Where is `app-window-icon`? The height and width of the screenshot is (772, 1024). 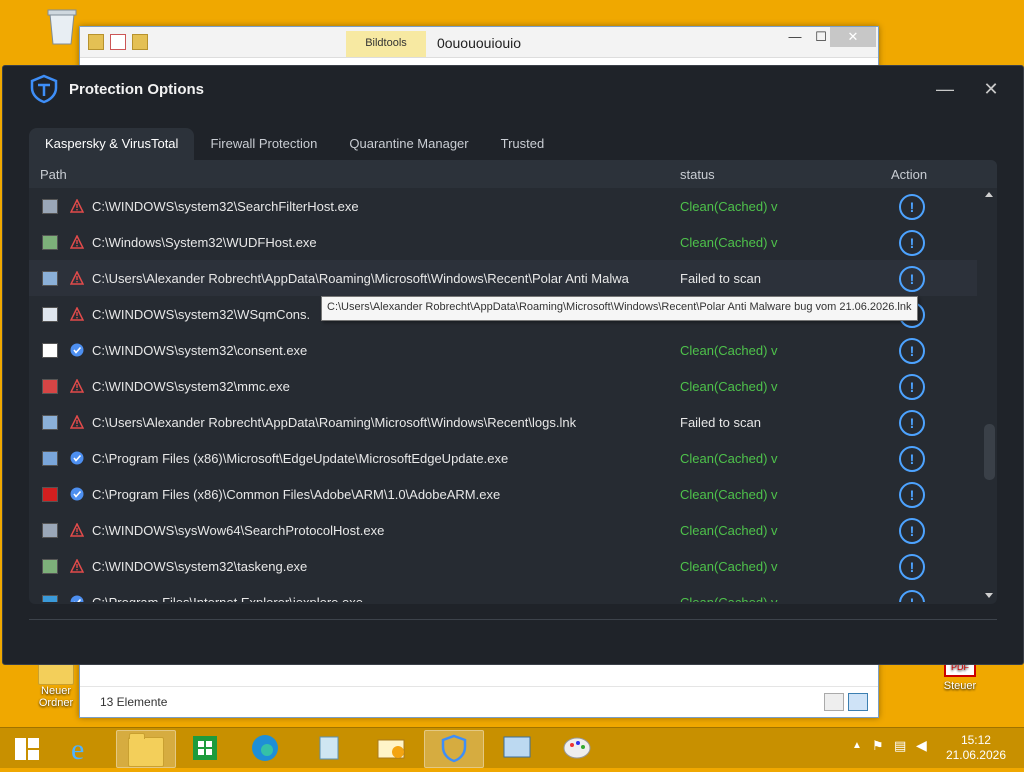
app-window-icon is located at coordinates (50, 242).